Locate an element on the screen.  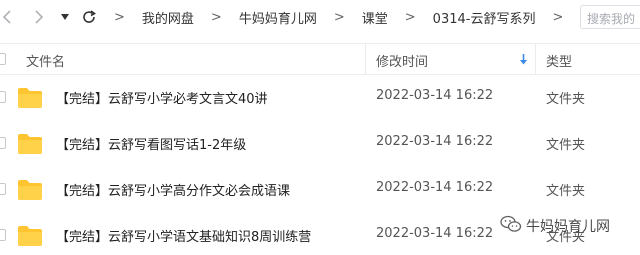
watermark-text: 牛妈妈育儿网 is located at coordinates (568, 227).